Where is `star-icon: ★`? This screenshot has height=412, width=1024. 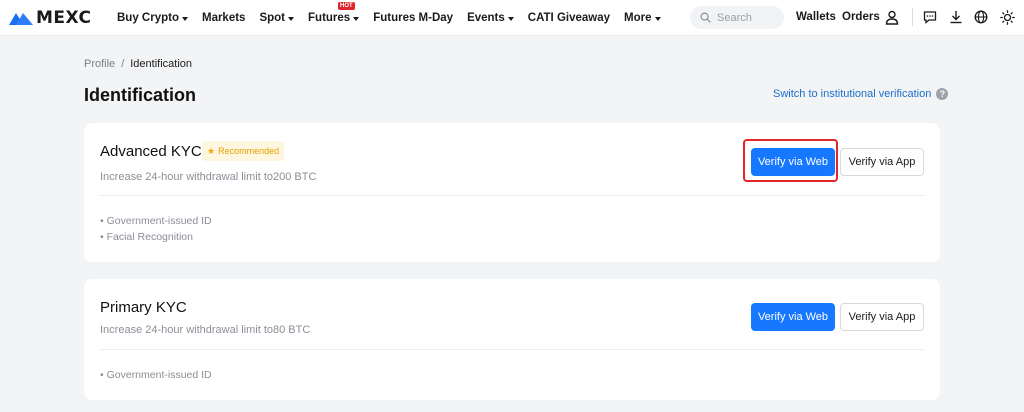
star-icon: ★ is located at coordinates (211, 150).